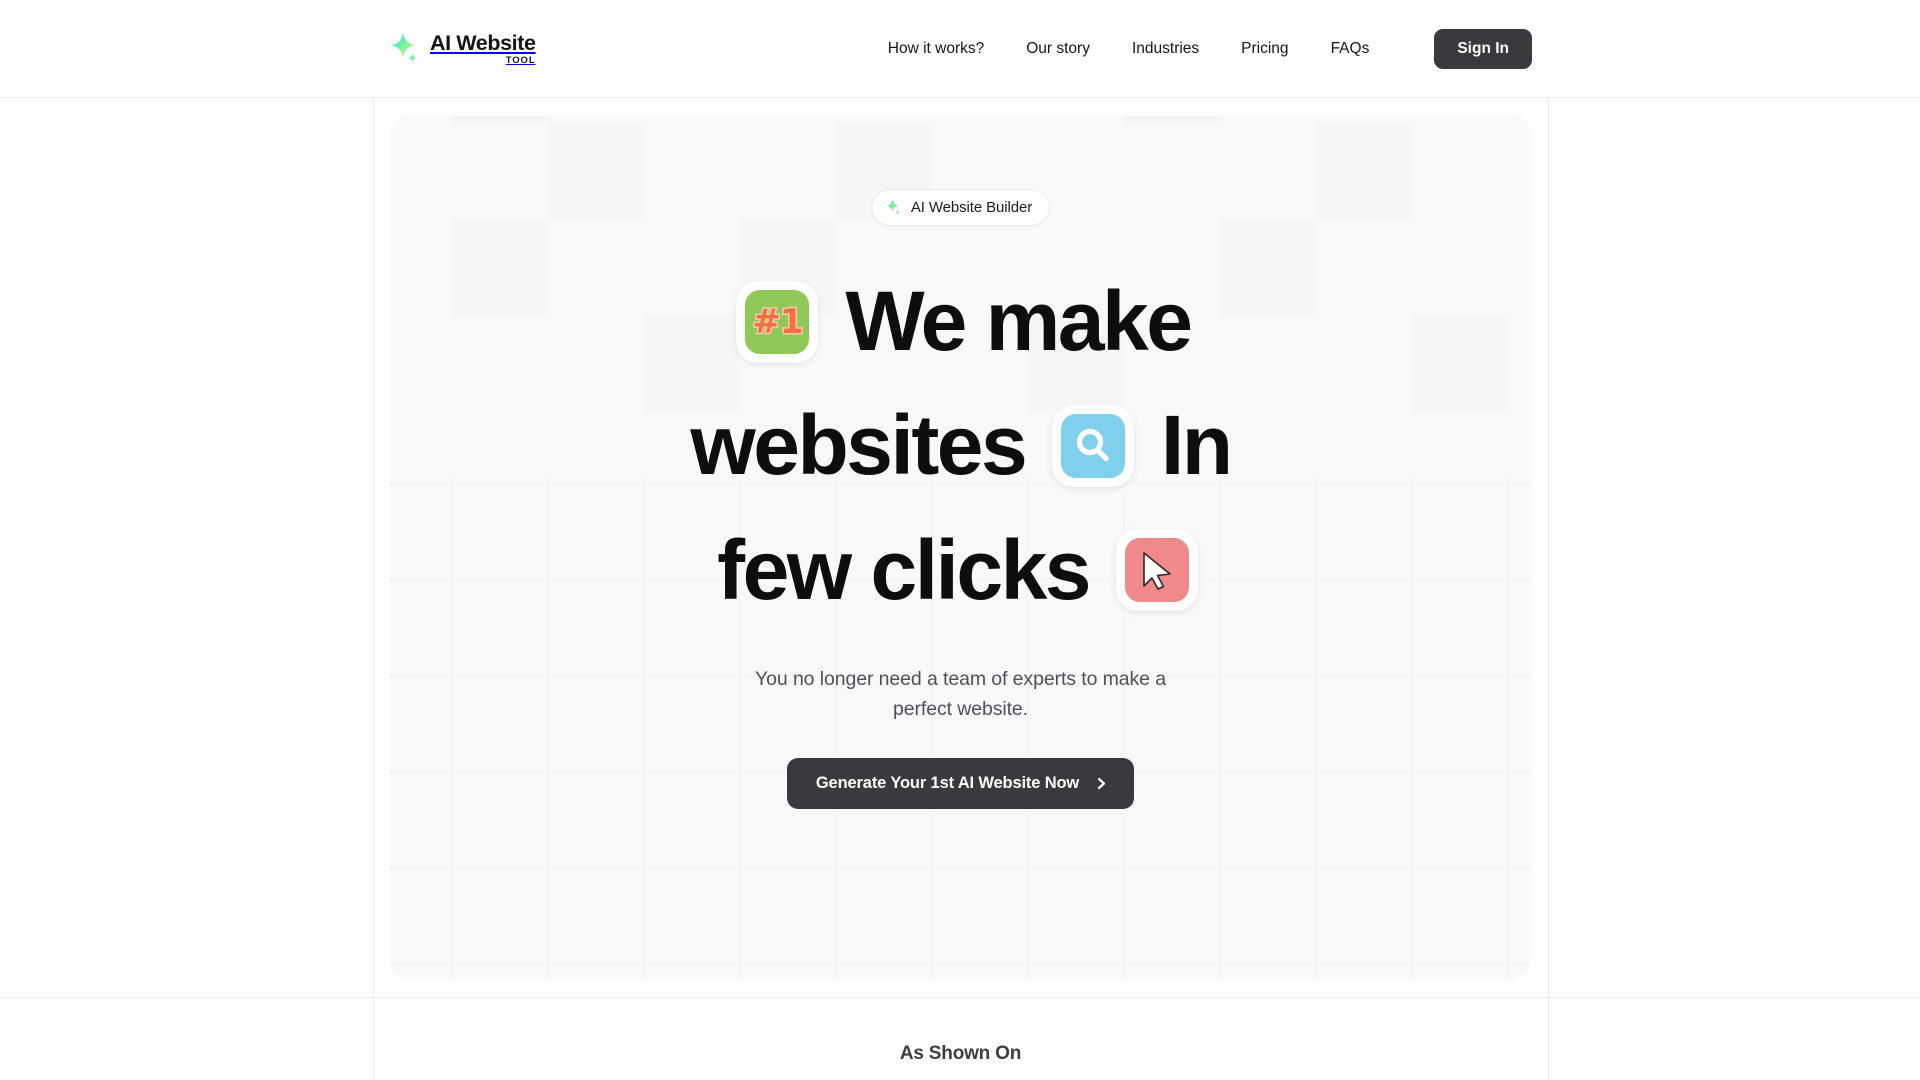 This screenshot has width=1920, height=1080. Describe the element at coordinates (971, 207) in the screenshot. I see `hero-badge-label: AI Website Builder` at that location.